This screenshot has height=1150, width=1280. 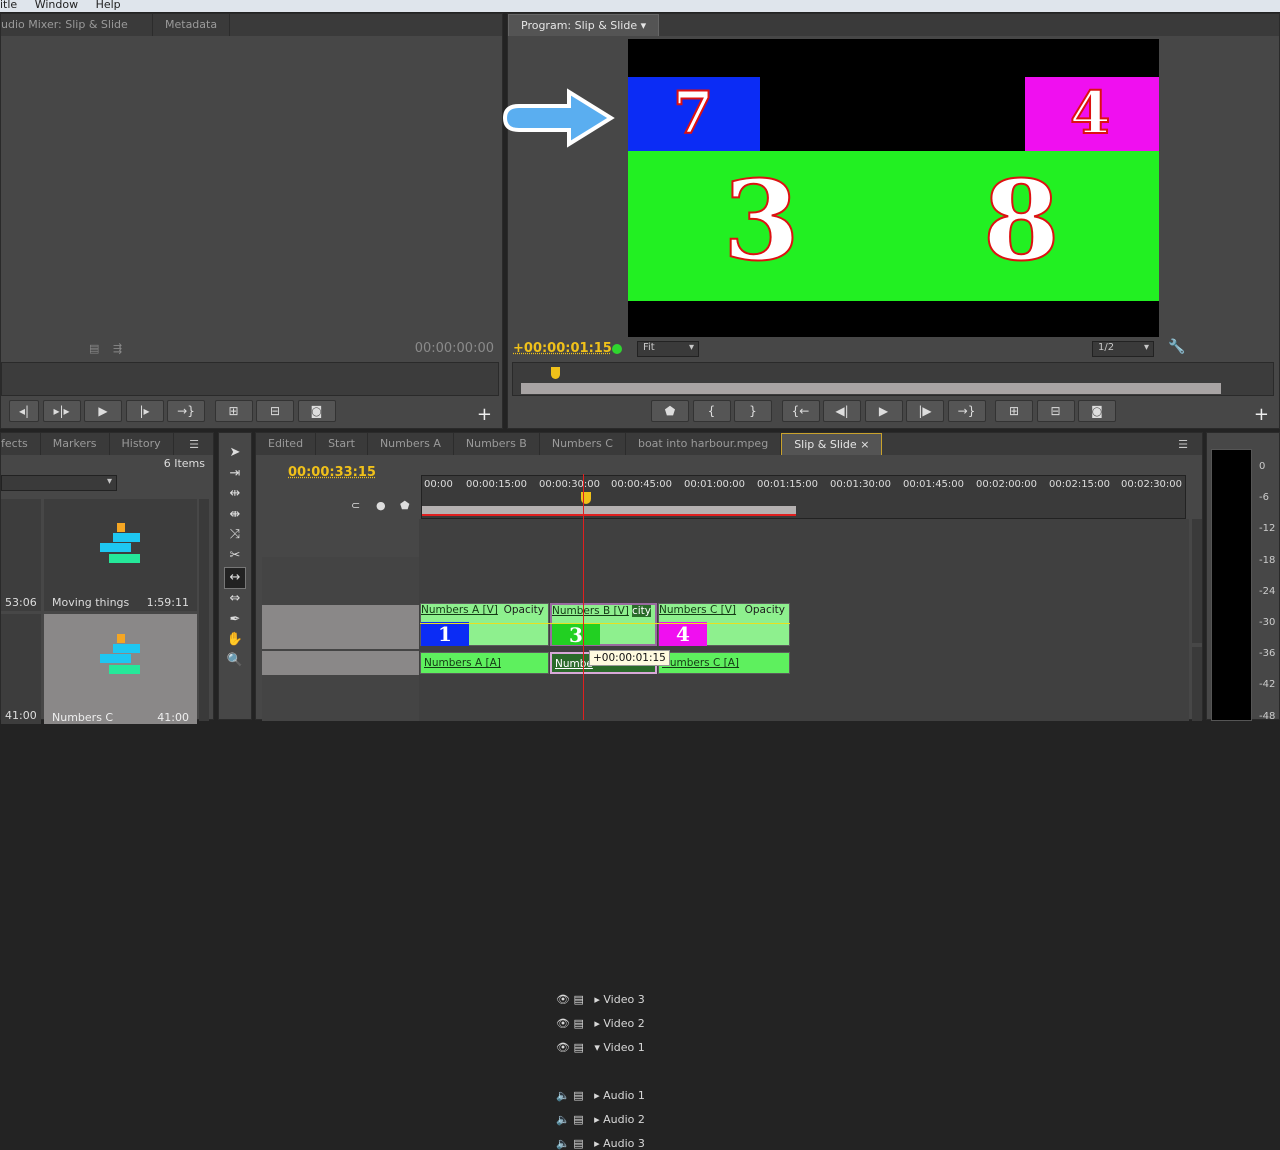 What do you see at coordinates (634, 1119) in the screenshot?
I see `track-audio-2: 🔈 ▤ ▸ Audio 2` at bounding box center [634, 1119].